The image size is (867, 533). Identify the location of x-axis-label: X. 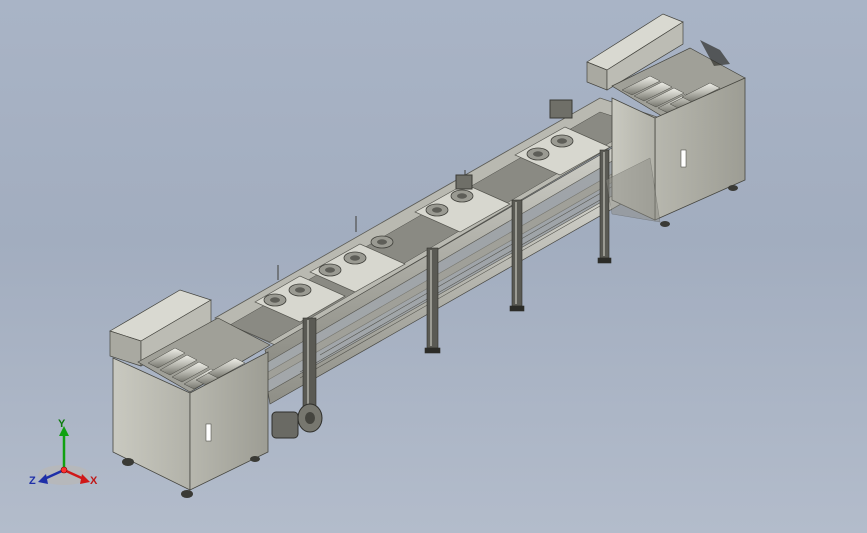
(94, 481).